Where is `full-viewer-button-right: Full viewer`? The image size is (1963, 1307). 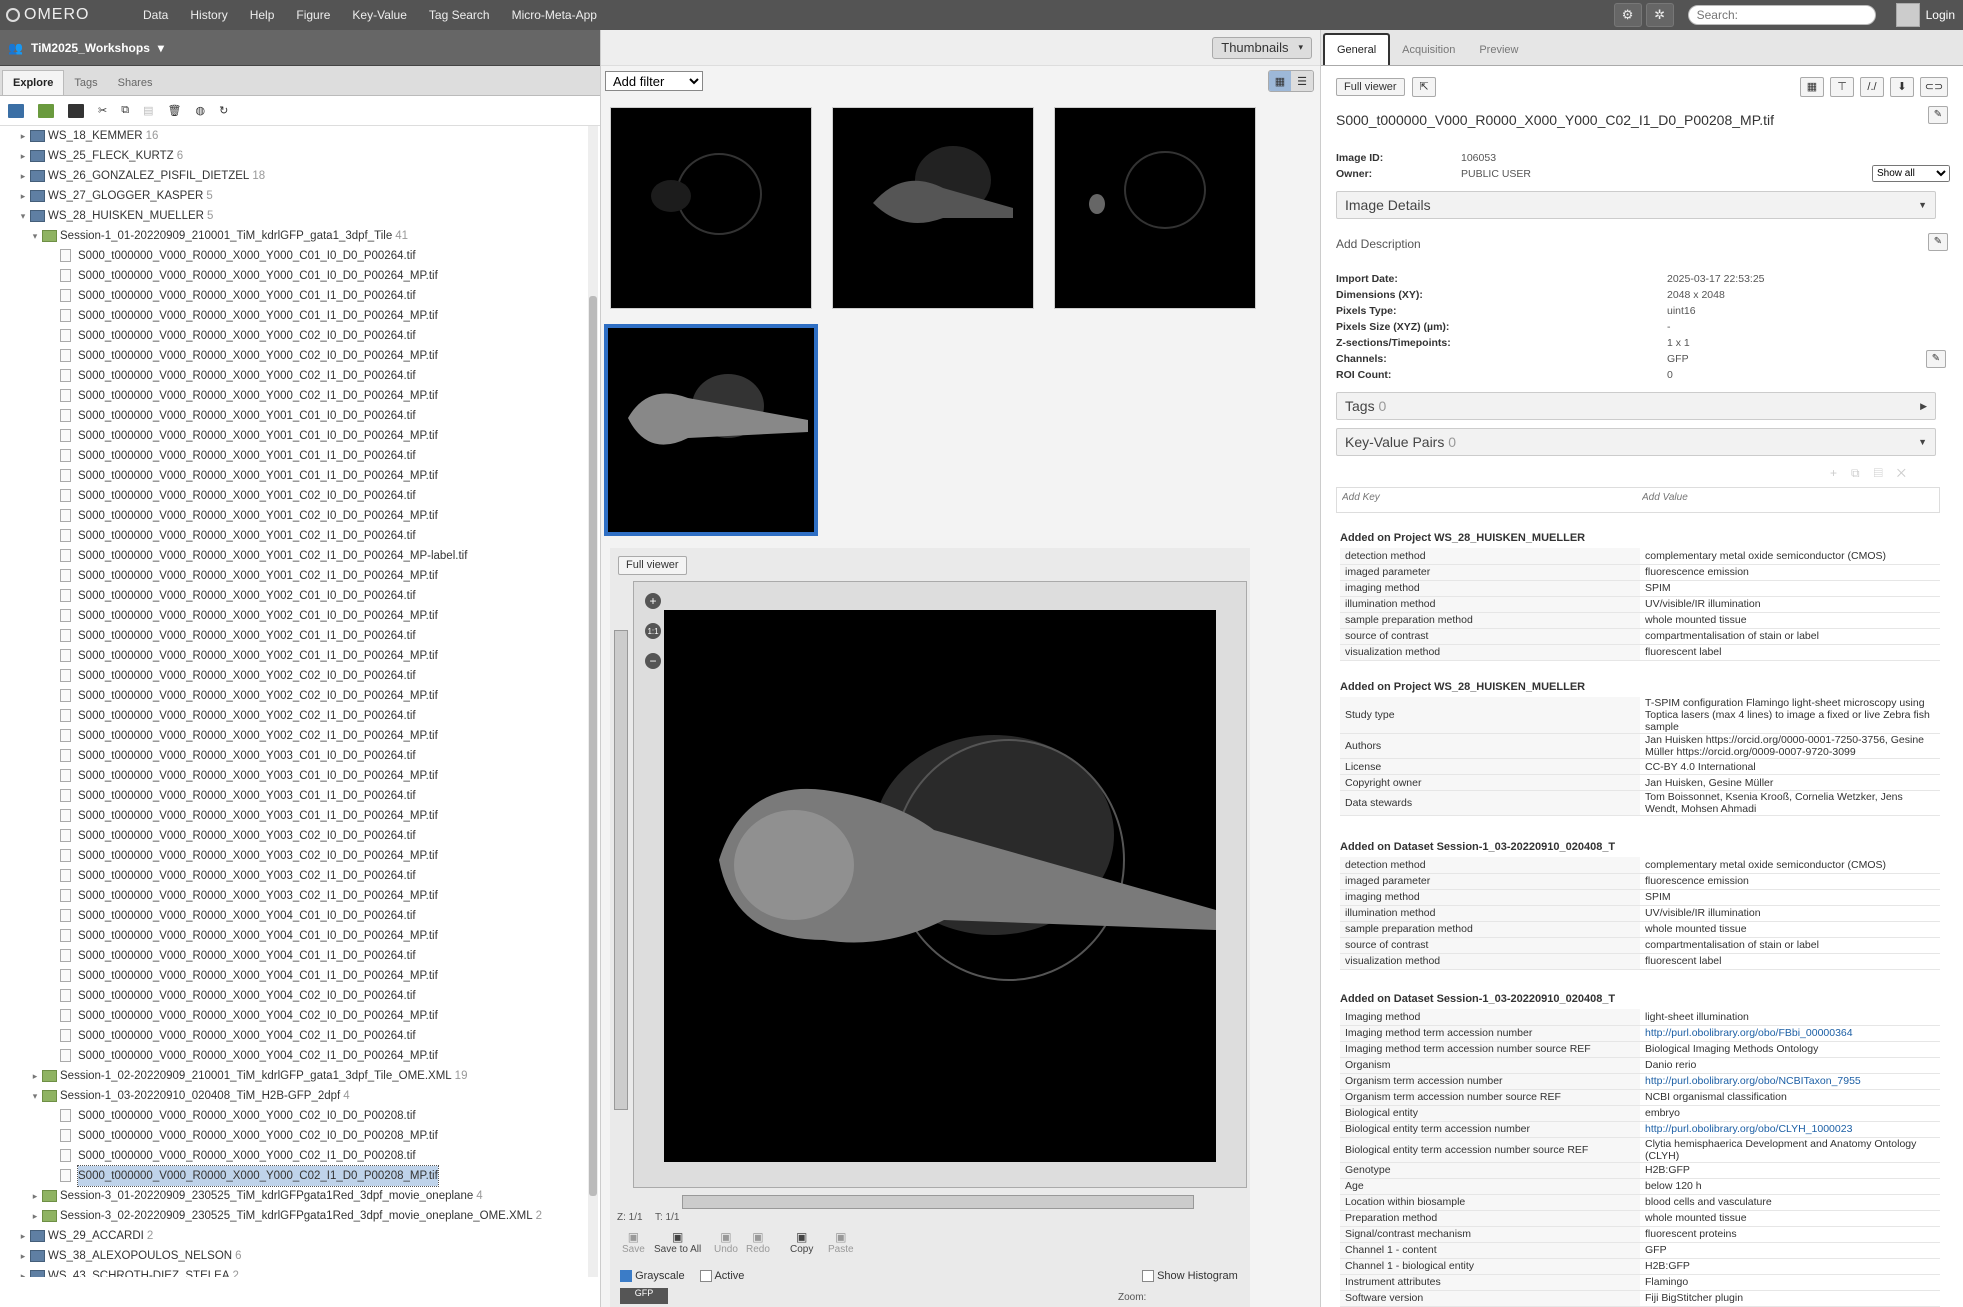 full-viewer-button-right: Full viewer is located at coordinates (1370, 87).